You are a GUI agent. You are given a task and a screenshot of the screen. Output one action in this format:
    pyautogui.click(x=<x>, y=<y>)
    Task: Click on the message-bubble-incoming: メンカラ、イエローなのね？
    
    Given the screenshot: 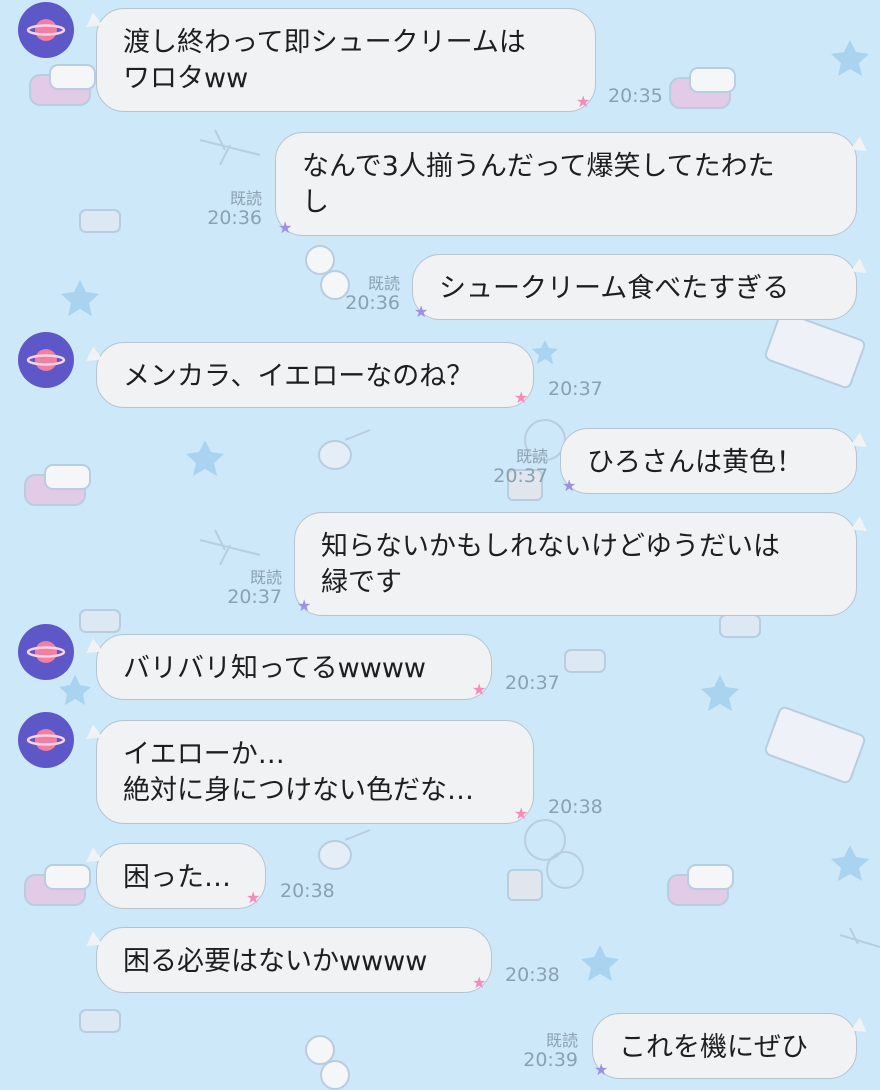 What is the action you would take?
    pyautogui.click(x=315, y=375)
    